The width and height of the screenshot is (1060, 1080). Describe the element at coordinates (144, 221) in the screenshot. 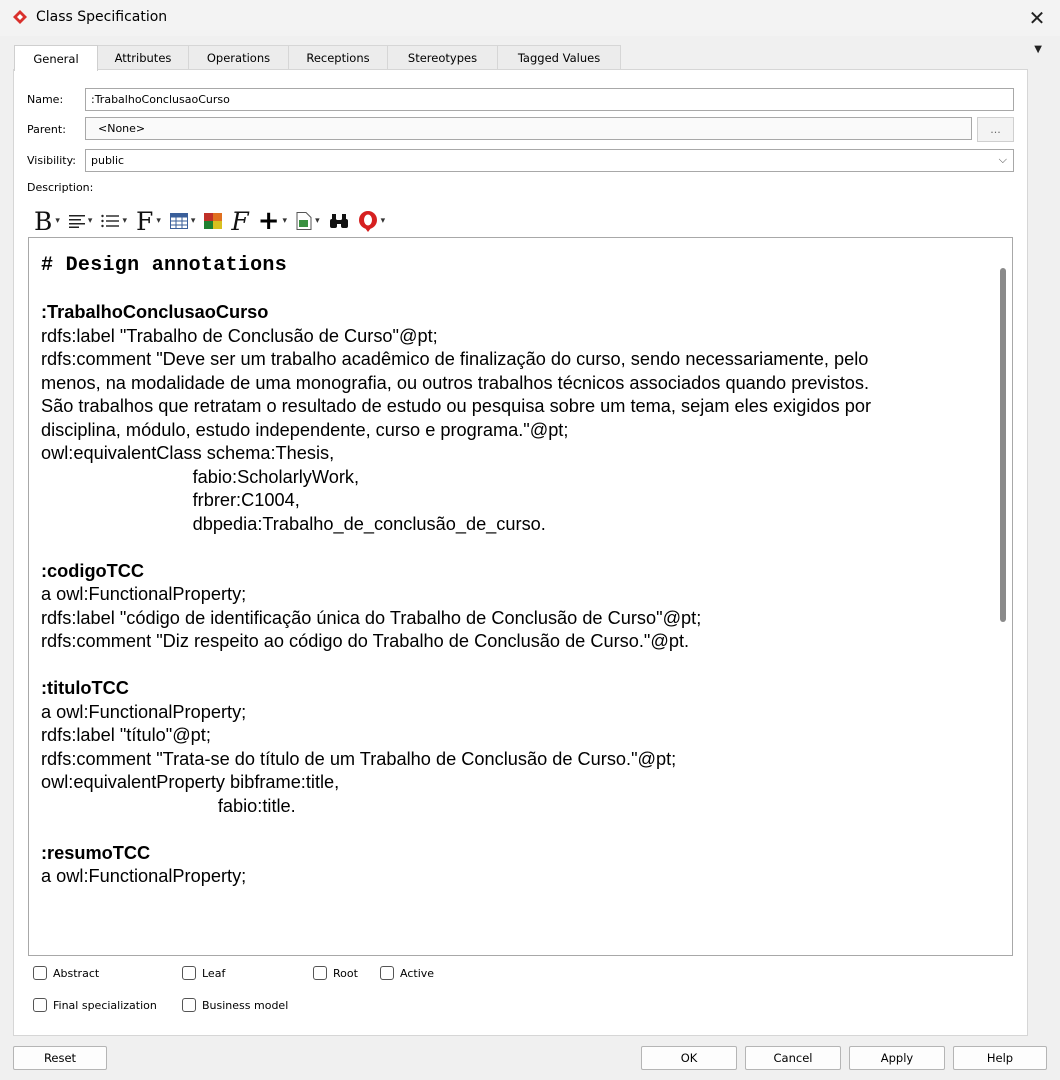

I see `font-icon: F` at that location.